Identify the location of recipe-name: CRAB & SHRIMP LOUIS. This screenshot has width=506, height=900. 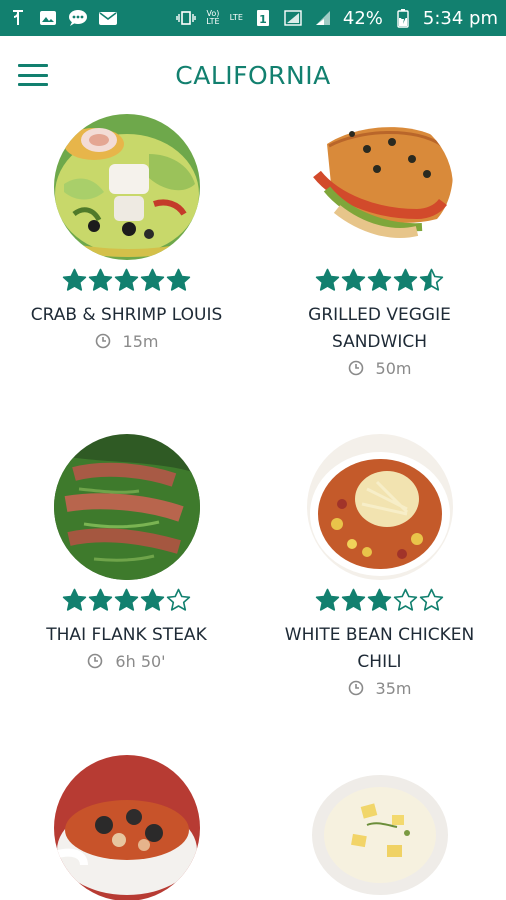
(126, 315).